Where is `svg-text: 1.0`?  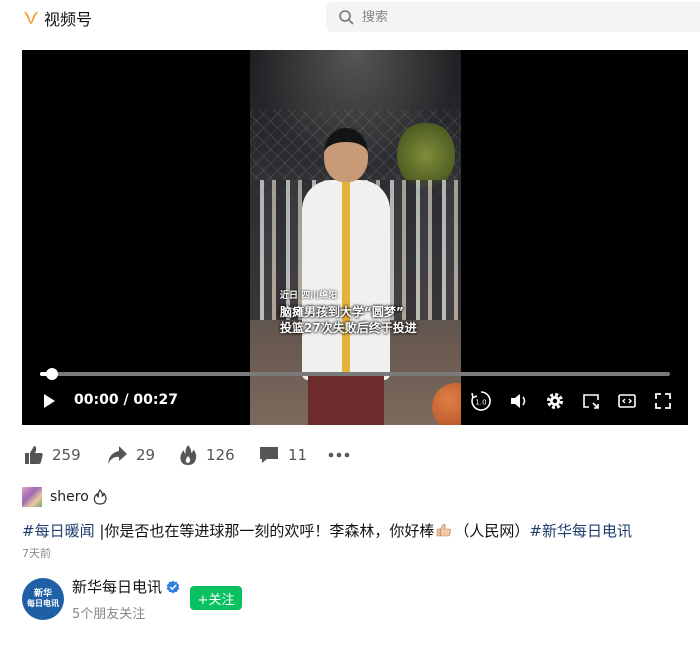 svg-text: 1.0 is located at coordinates (480, 403).